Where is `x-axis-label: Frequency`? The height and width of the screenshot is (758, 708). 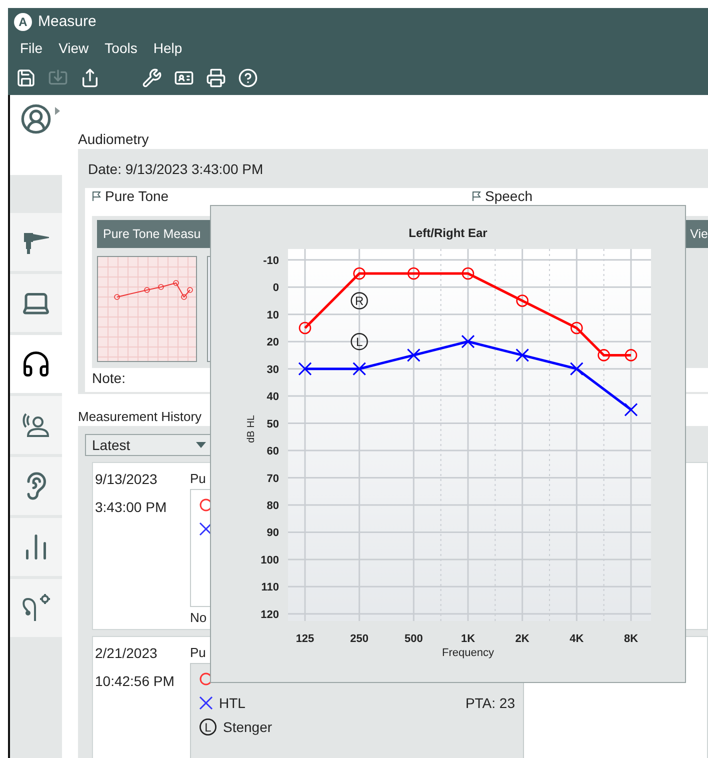
x-axis-label: Frequency is located at coordinates (468, 653).